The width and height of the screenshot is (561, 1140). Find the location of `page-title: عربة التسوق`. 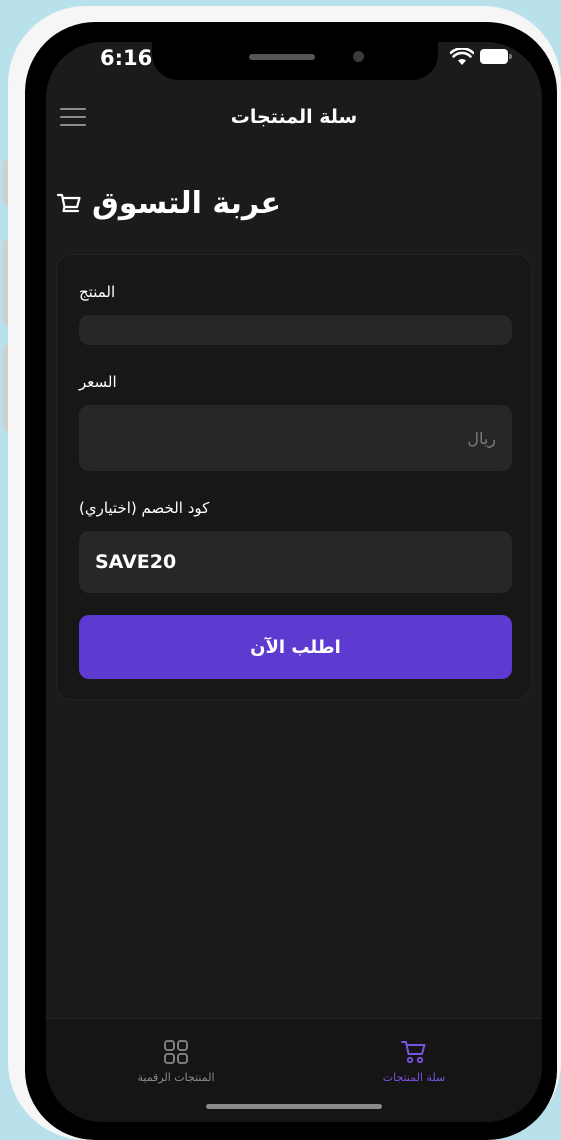

page-title: عربة التسوق is located at coordinates (187, 203).